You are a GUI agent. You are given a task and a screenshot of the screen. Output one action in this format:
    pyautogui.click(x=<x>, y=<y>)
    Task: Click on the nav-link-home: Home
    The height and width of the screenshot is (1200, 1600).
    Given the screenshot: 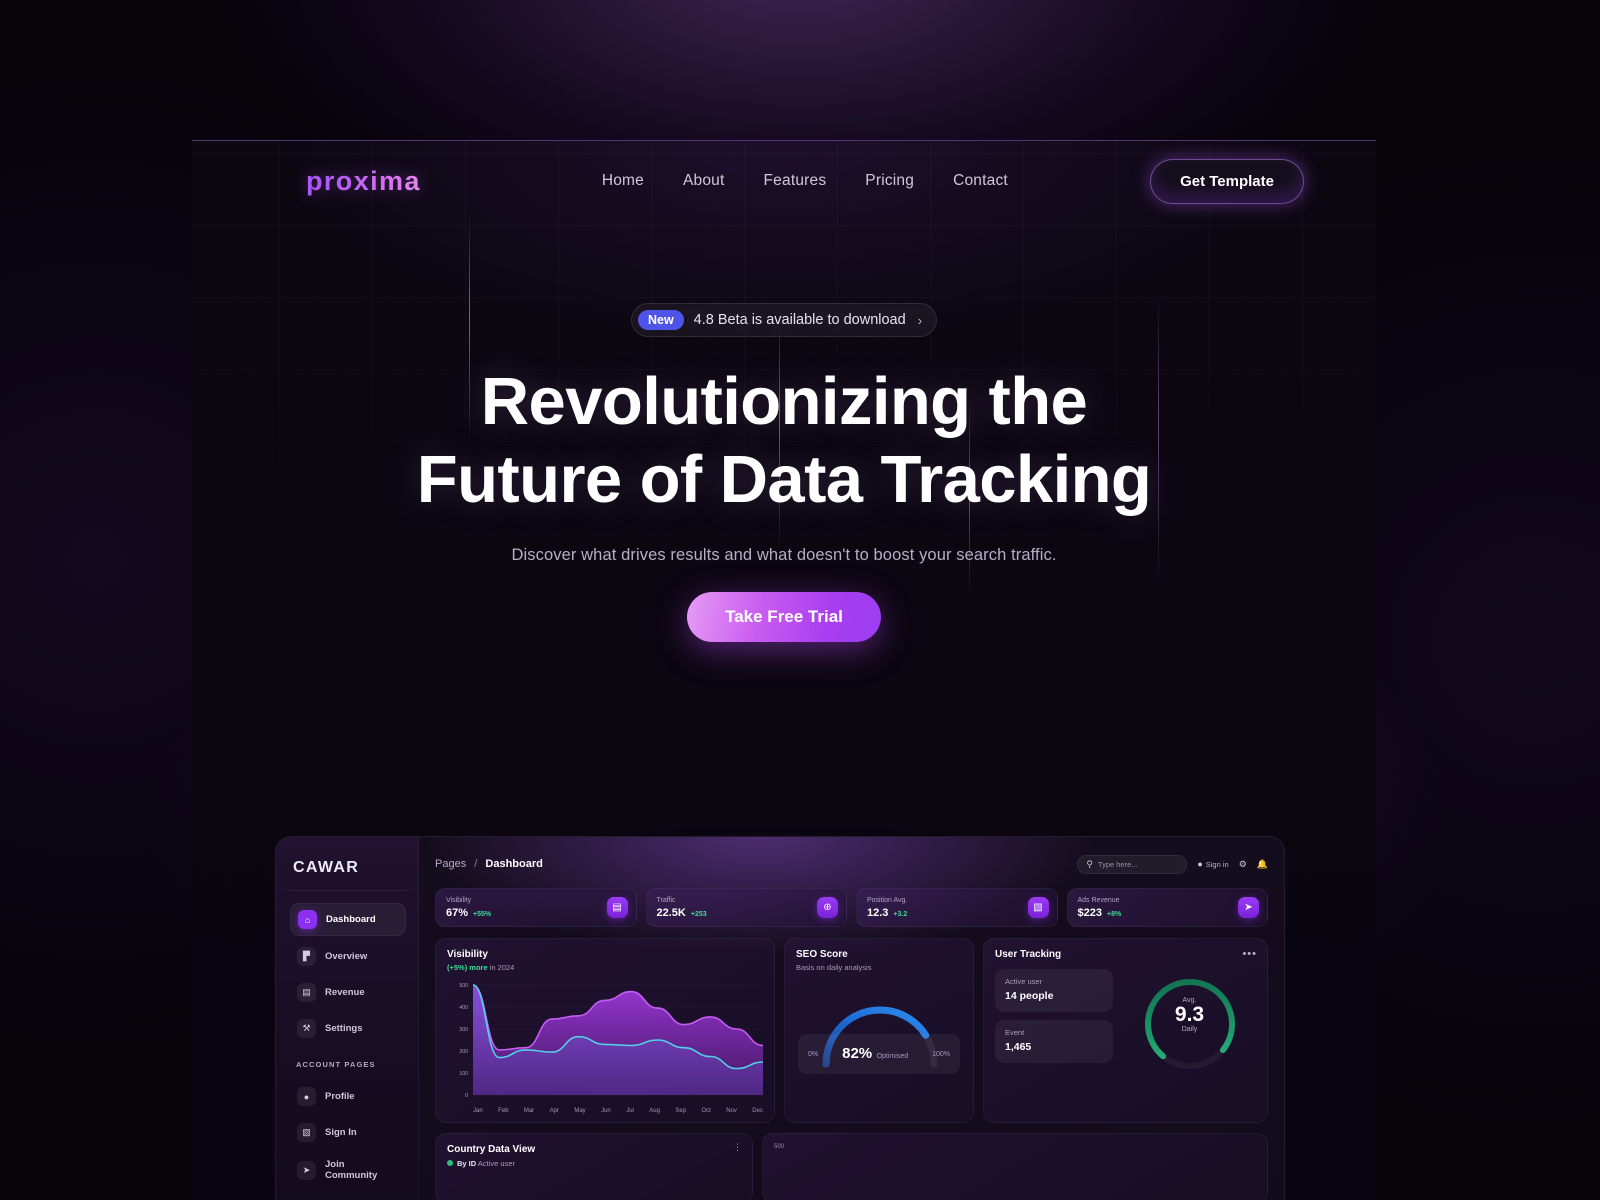 What is the action you would take?
    pyautogui.click(x=623, y=181)
    